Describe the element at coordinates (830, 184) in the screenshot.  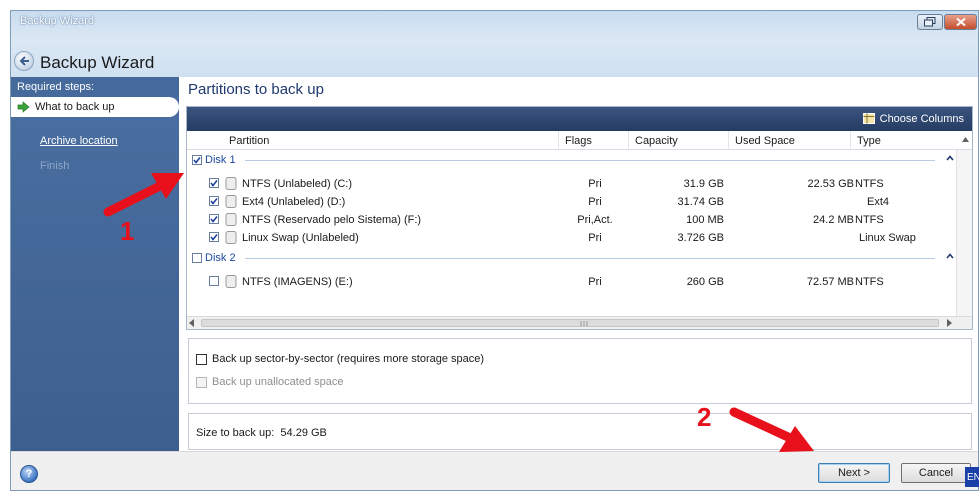
I see `partition-used-space: 22.53 GB` at that location.